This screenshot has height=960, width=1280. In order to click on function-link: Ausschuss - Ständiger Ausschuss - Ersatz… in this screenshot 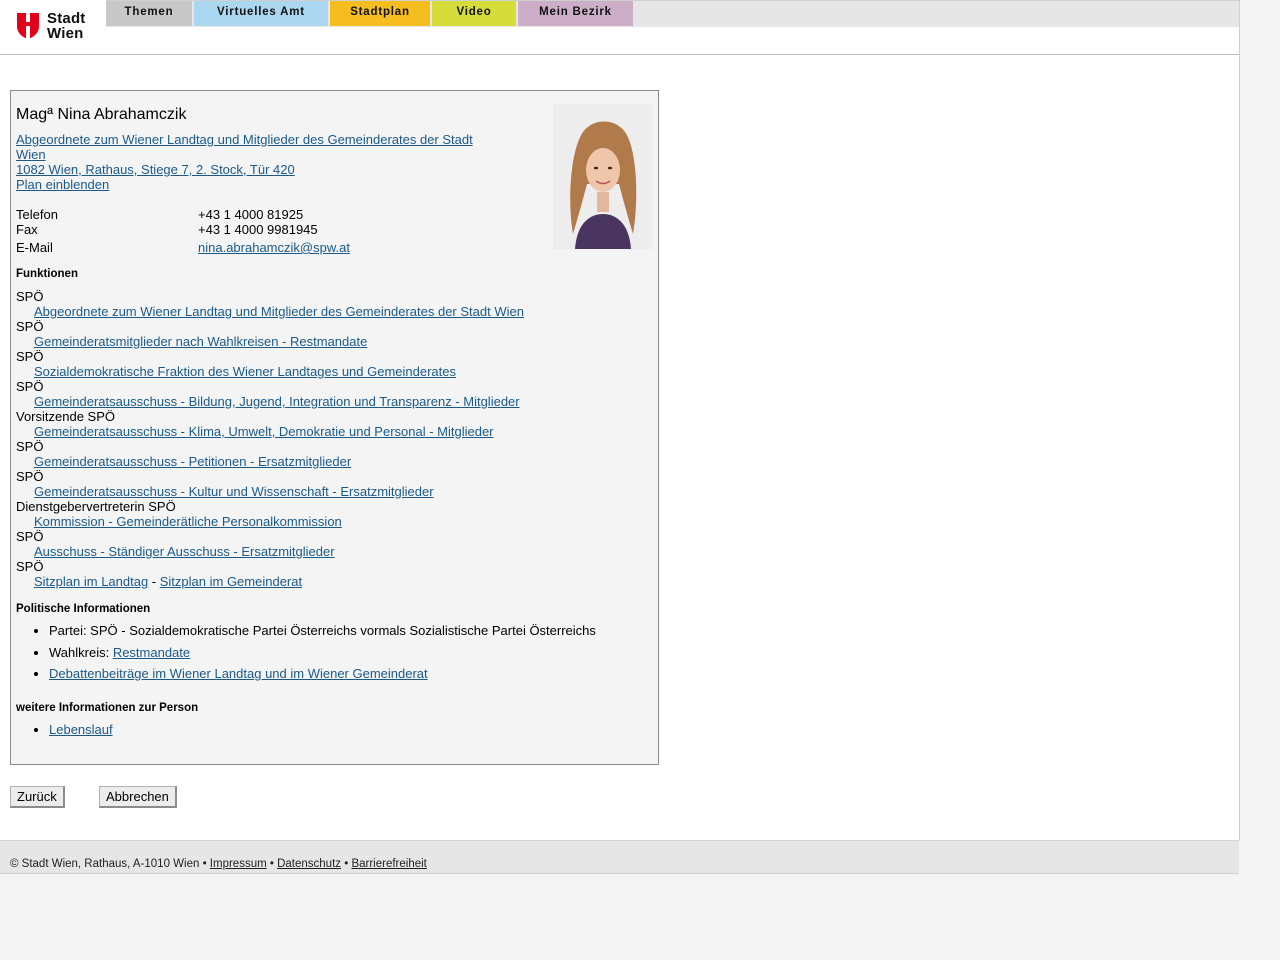, I will do `click(184, 551)`.